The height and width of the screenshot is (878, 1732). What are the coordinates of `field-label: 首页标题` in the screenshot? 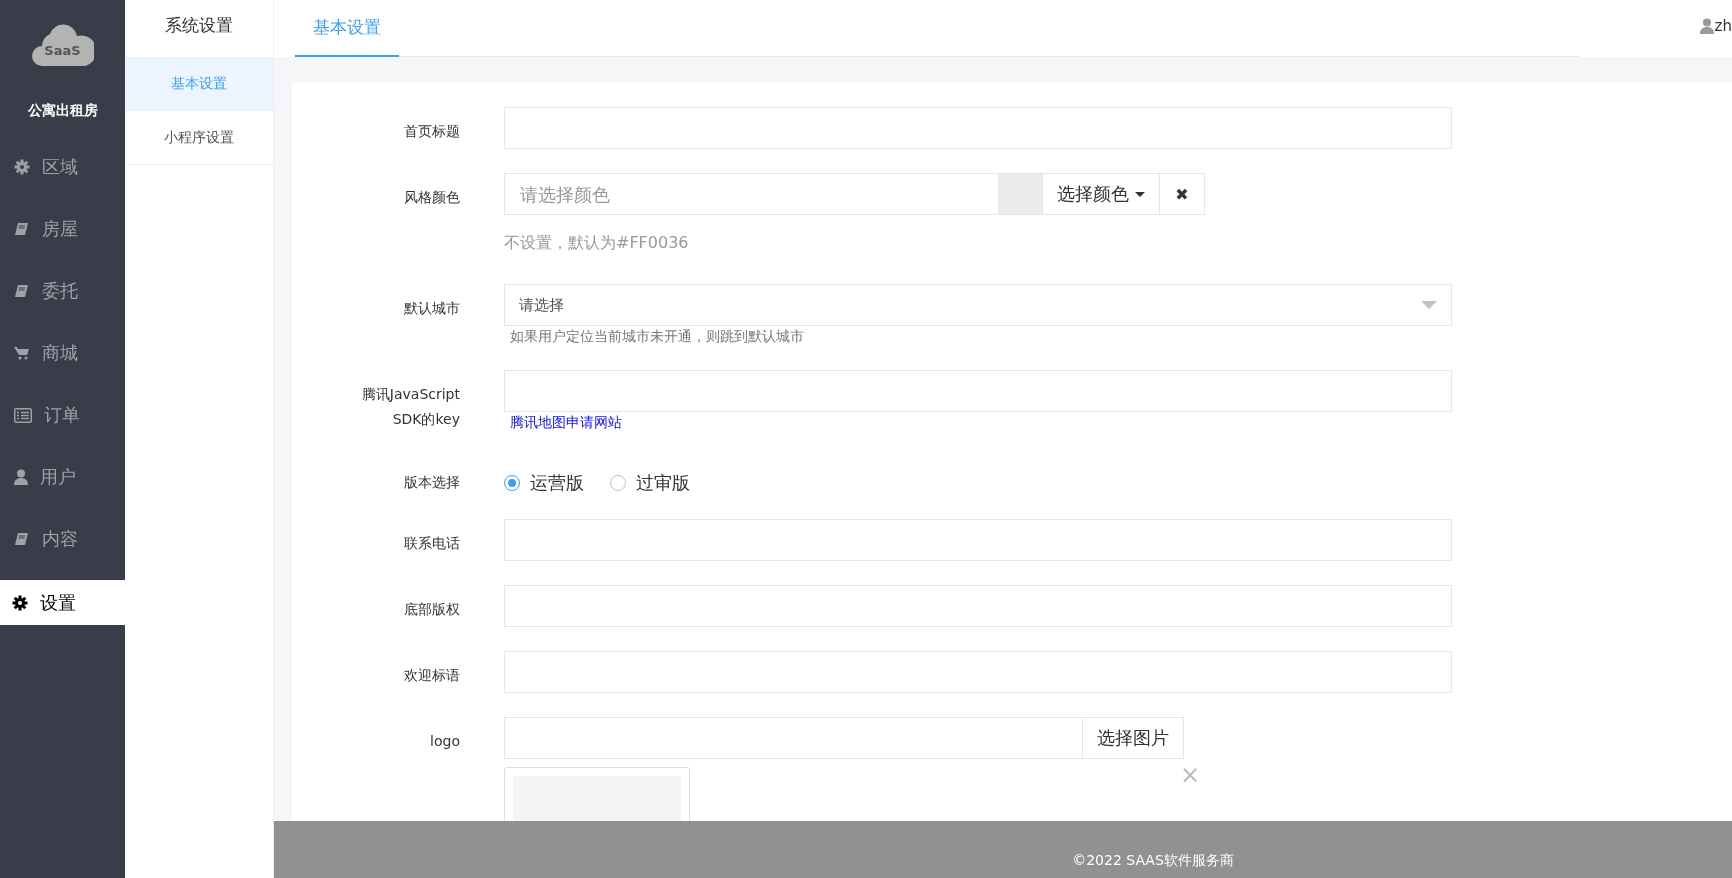 It's located at (432, 131).